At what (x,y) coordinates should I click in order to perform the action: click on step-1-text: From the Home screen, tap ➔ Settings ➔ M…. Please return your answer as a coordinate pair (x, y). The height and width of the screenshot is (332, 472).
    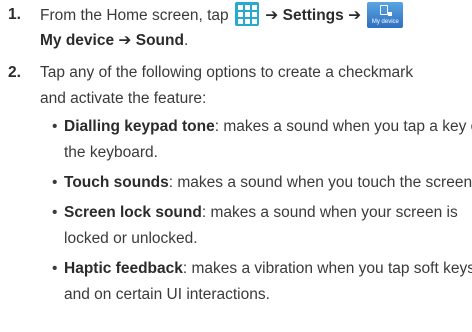
    Looking at the image, I should click on (254, 28).